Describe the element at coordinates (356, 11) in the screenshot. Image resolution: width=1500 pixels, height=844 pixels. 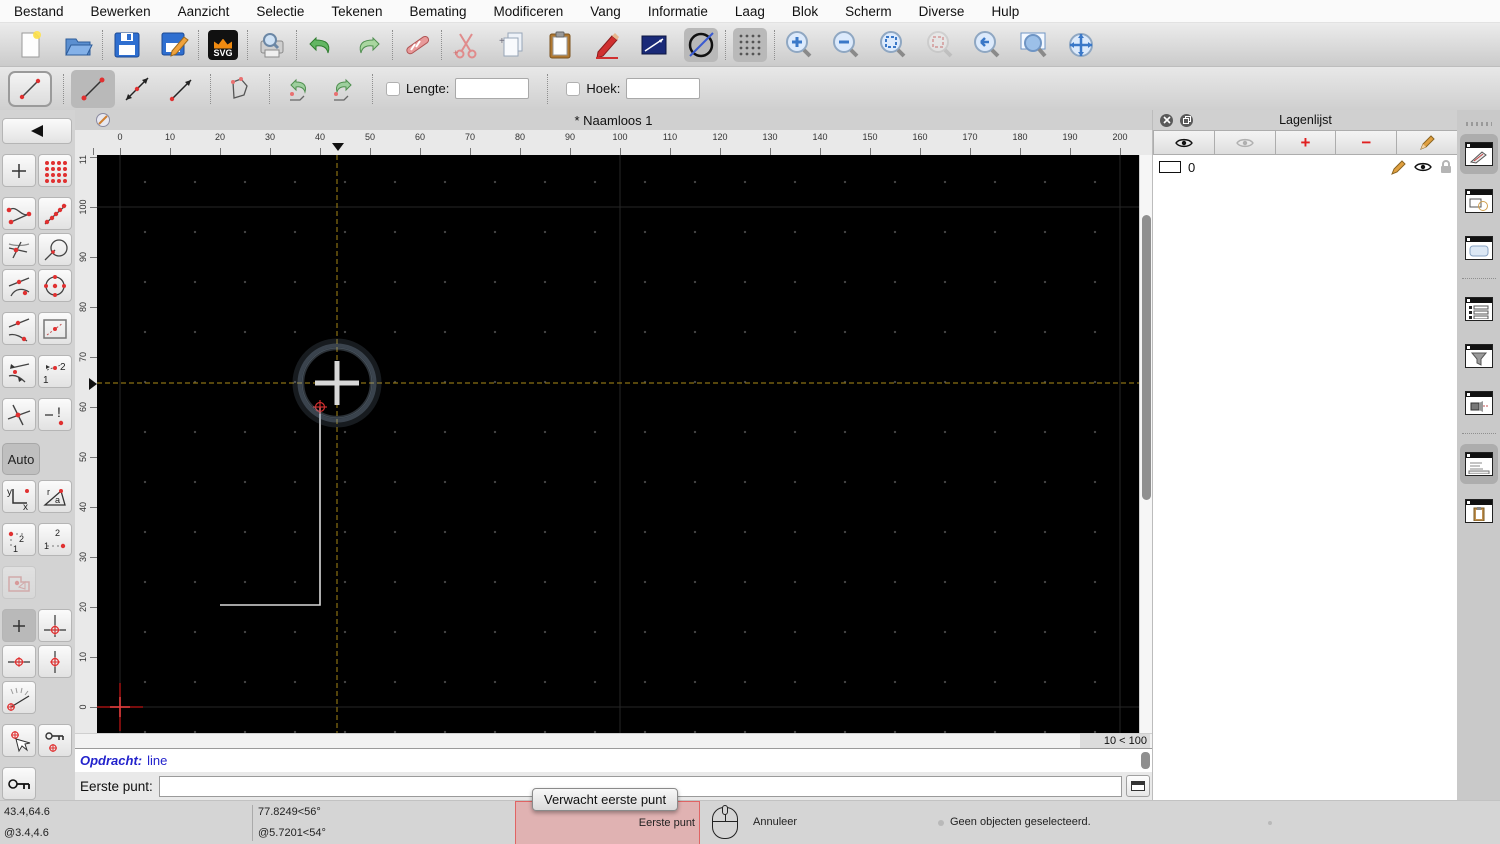
I see `menu-item: Tekenen` at that location.